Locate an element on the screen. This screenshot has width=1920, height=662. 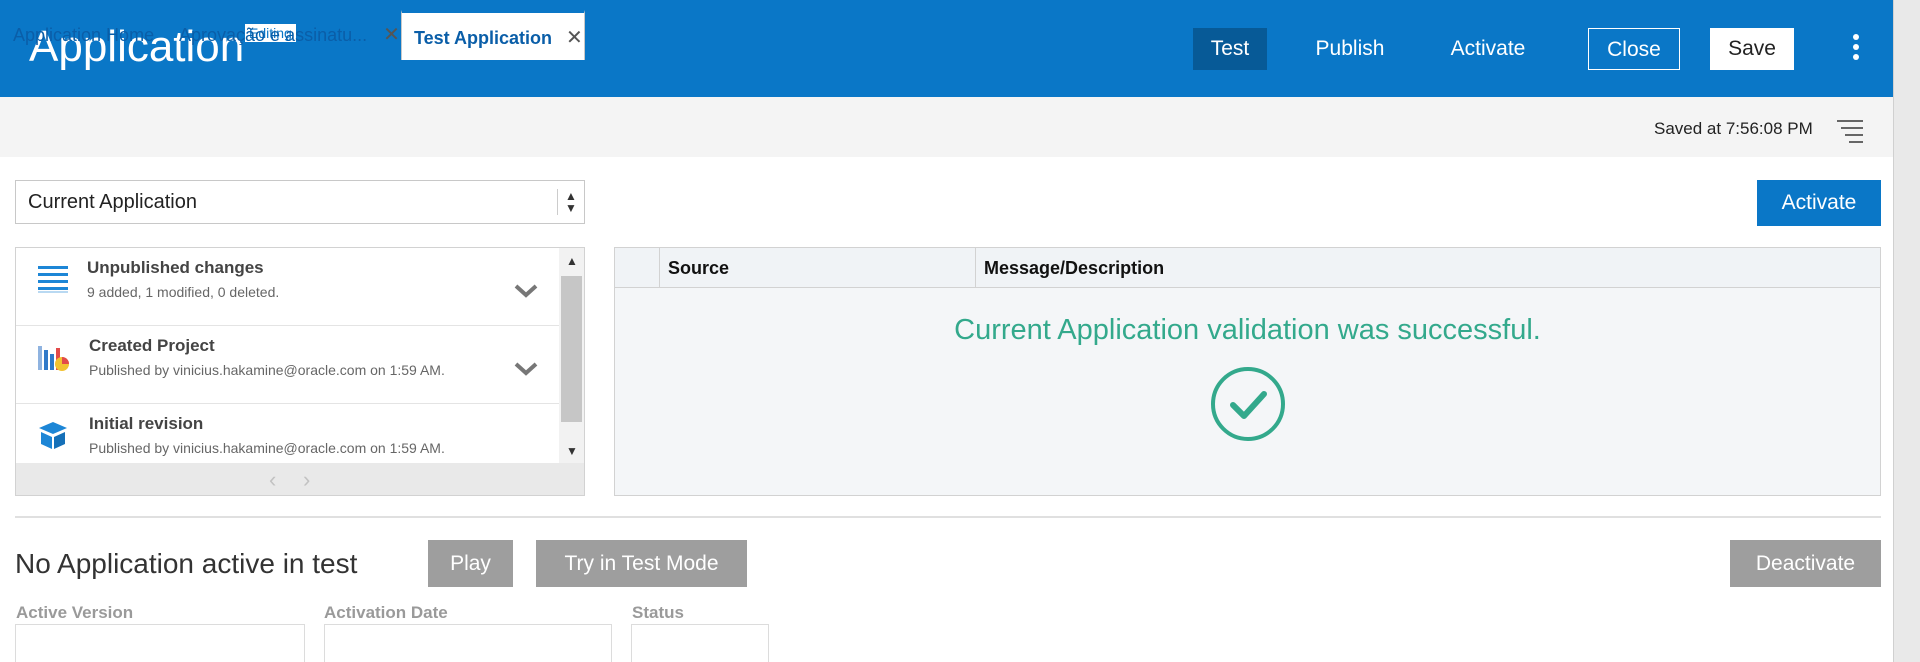
tab-application-home: Application Home is located at coordinates (83, 35).